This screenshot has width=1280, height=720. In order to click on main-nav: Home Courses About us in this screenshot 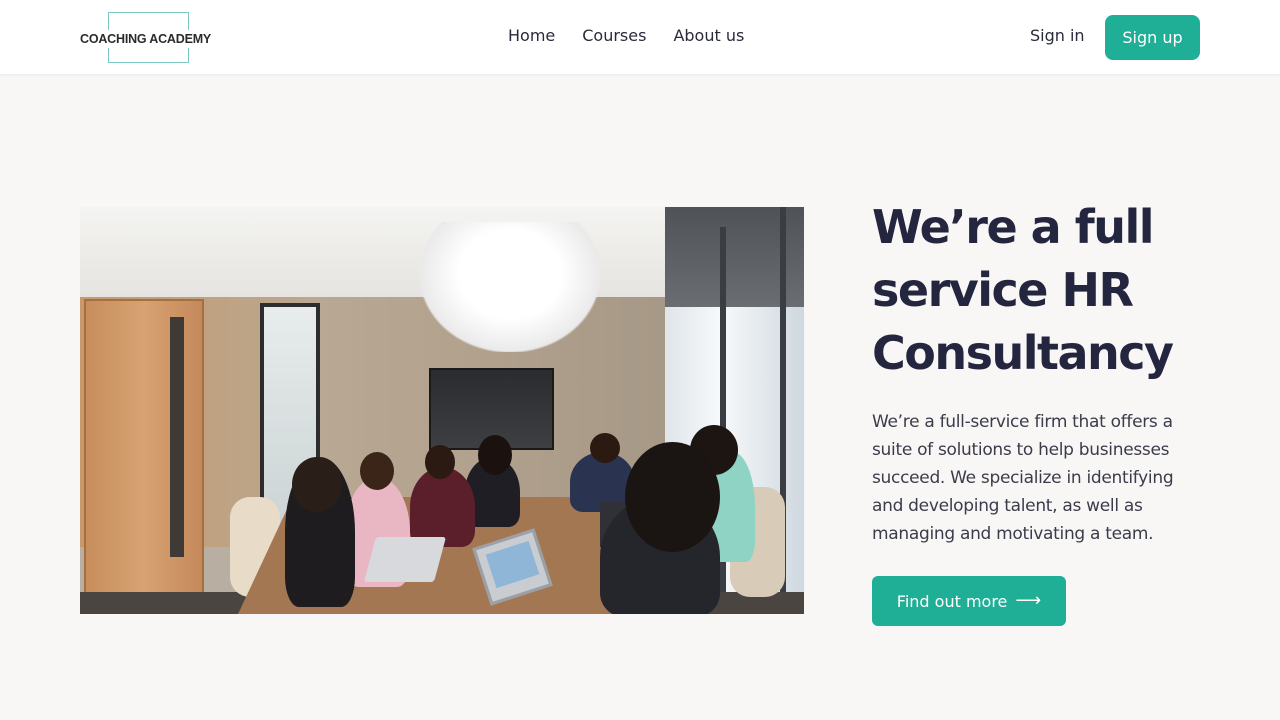, I will do `click(626, 36)`.